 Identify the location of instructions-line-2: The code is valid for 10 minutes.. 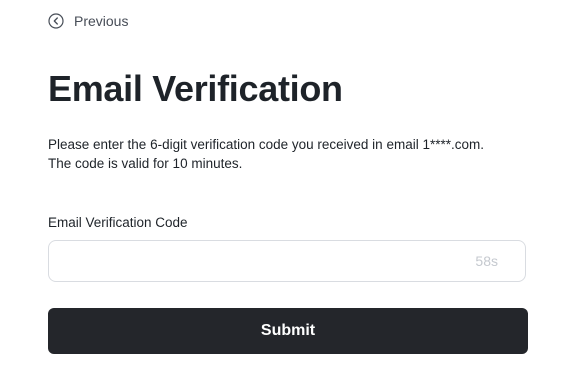
(145, 163).